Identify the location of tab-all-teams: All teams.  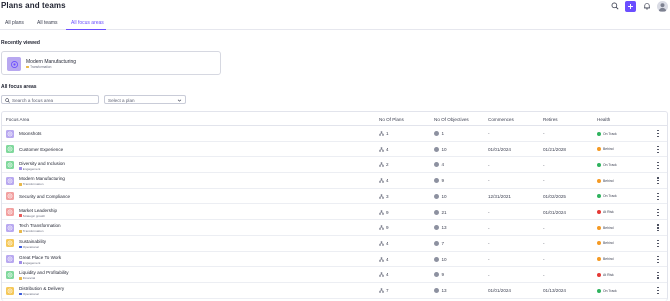
(47, 25).